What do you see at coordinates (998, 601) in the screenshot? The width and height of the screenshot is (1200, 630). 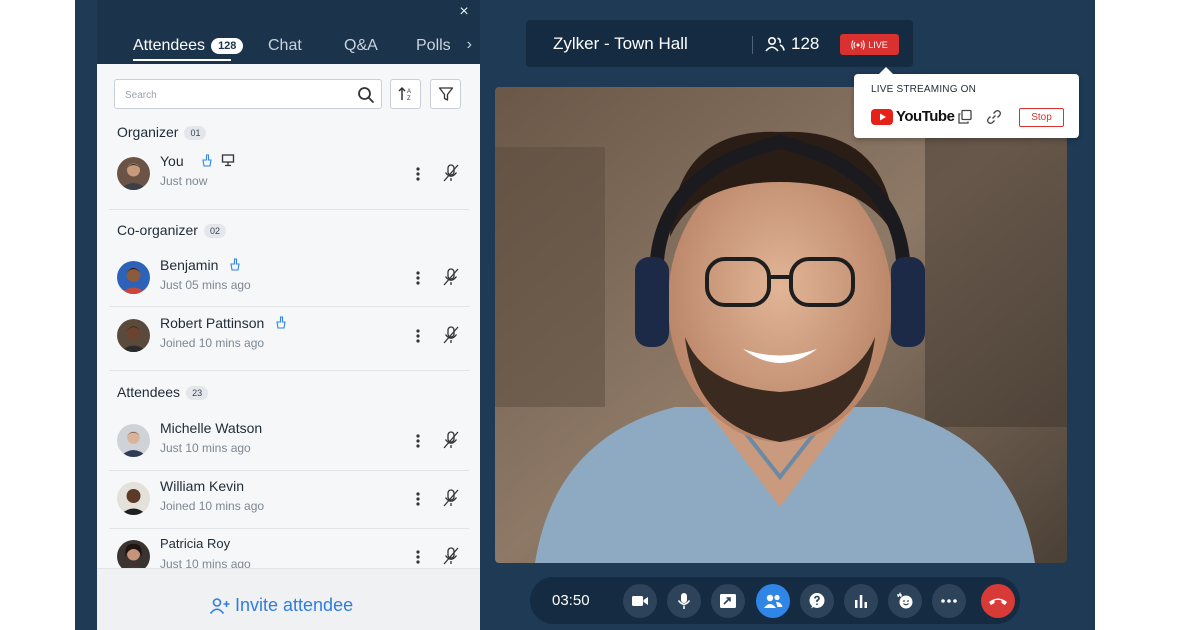 I see `end-call-button` at bounding box center [998, 601].